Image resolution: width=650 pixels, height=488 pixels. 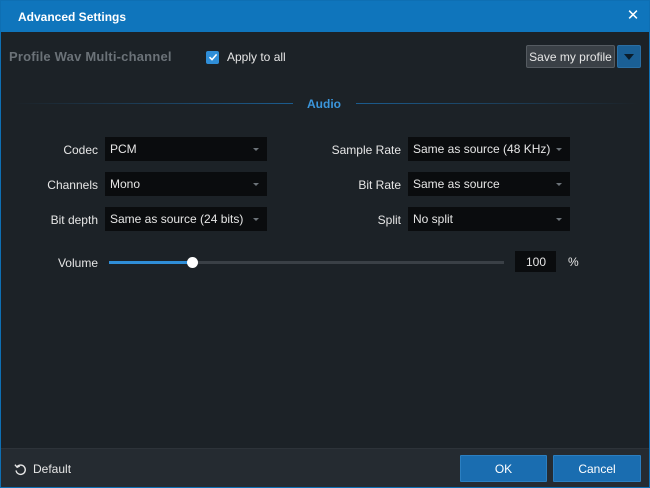 I want to click on dialog-footer: Default OK Cancel, so click(x=325, y=467).